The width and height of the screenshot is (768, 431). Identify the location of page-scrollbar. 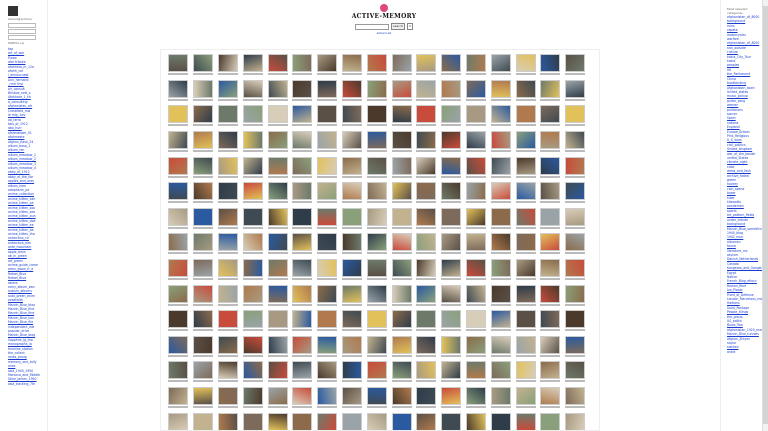
(765, 215).